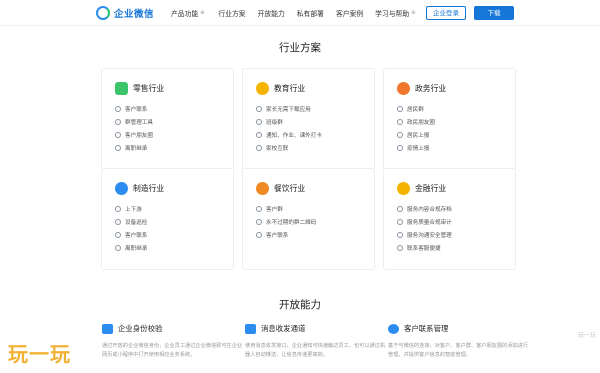 The width and height of the screenshot is (600, 373). What do you see at coordinates (289, 108) in the screenshot?
I see `list-item: 家长无需下载应用` at bounding box center [289, 108].